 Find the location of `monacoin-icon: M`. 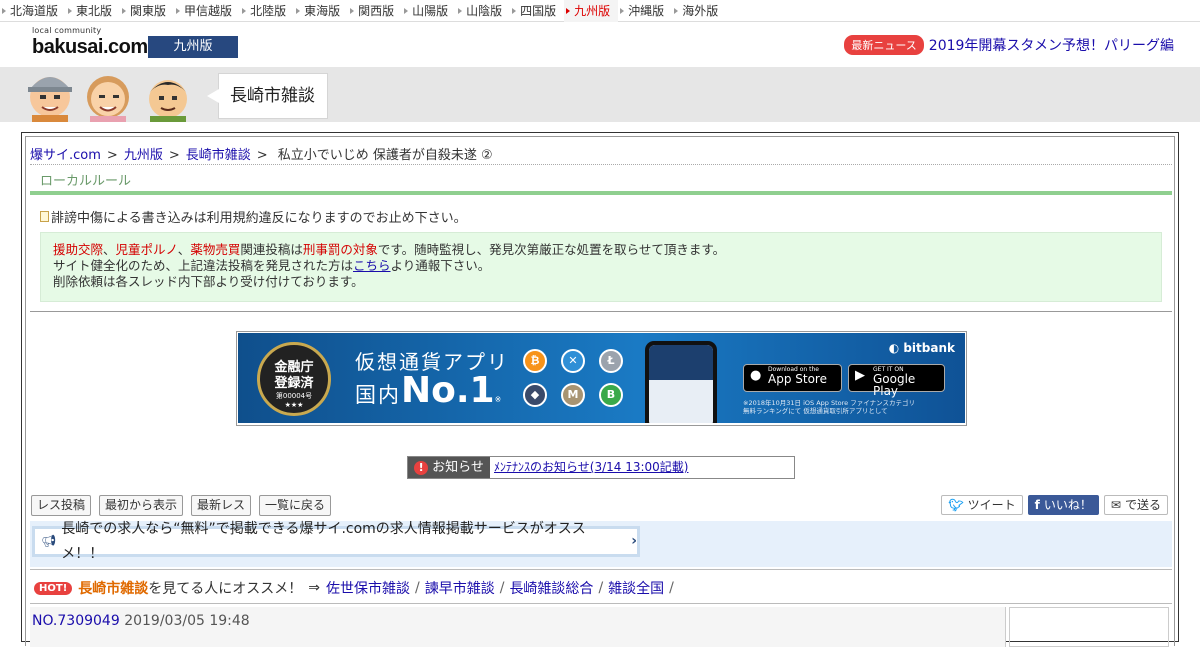

monacoin-icon: M is located at coordinates (573, 395).